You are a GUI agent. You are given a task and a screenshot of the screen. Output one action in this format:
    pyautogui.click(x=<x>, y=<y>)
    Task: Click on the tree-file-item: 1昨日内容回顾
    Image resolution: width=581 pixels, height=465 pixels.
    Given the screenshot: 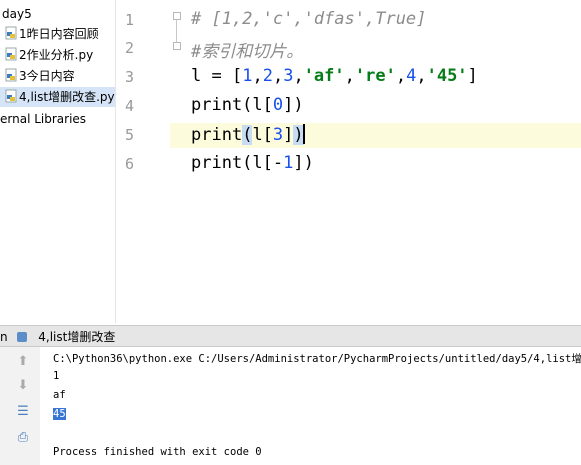 What is the action you would take?
    pyautogui.click(x=52, y=34)
    